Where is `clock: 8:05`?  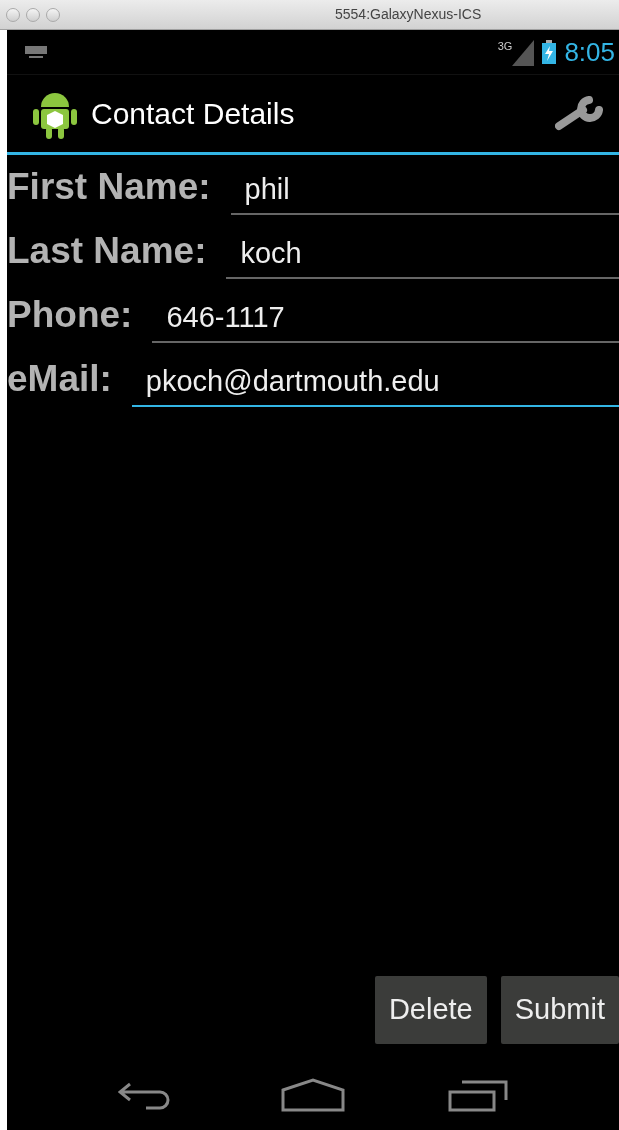
clock: 8:05 is located at coordinates (589, 52).